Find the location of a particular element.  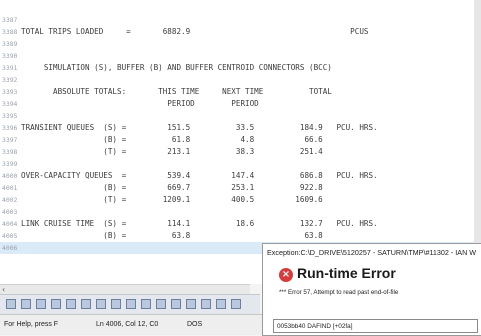

editor-line: 3392 is located at coordinates (237, 80).